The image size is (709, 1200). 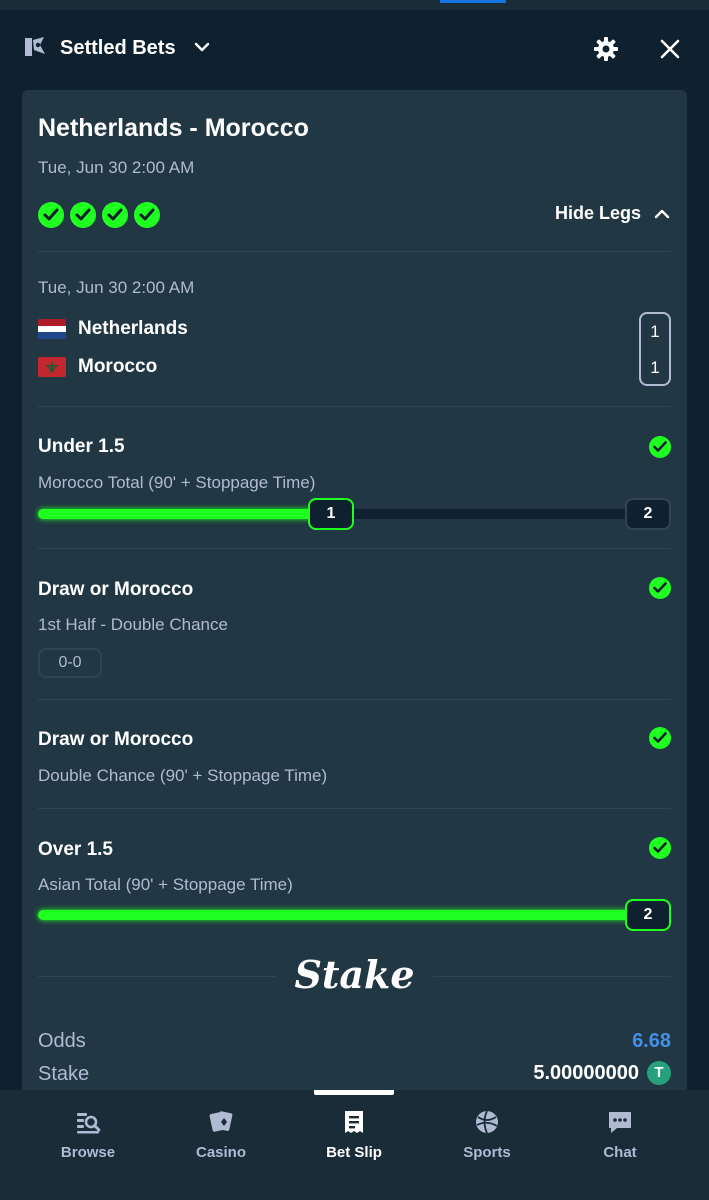 I want to click on nav-bet-slip: Bet Slip, so click(x=354, y=1145).